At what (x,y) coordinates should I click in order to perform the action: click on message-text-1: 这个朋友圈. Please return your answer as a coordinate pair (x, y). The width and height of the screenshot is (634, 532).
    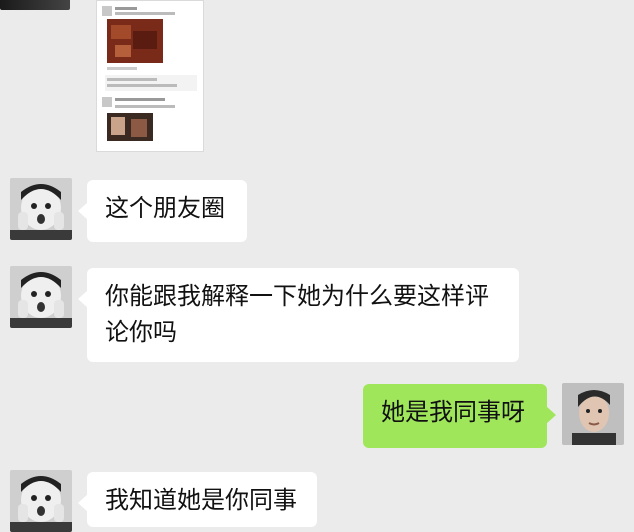
    Looking at the image, I should click on (165, 208).